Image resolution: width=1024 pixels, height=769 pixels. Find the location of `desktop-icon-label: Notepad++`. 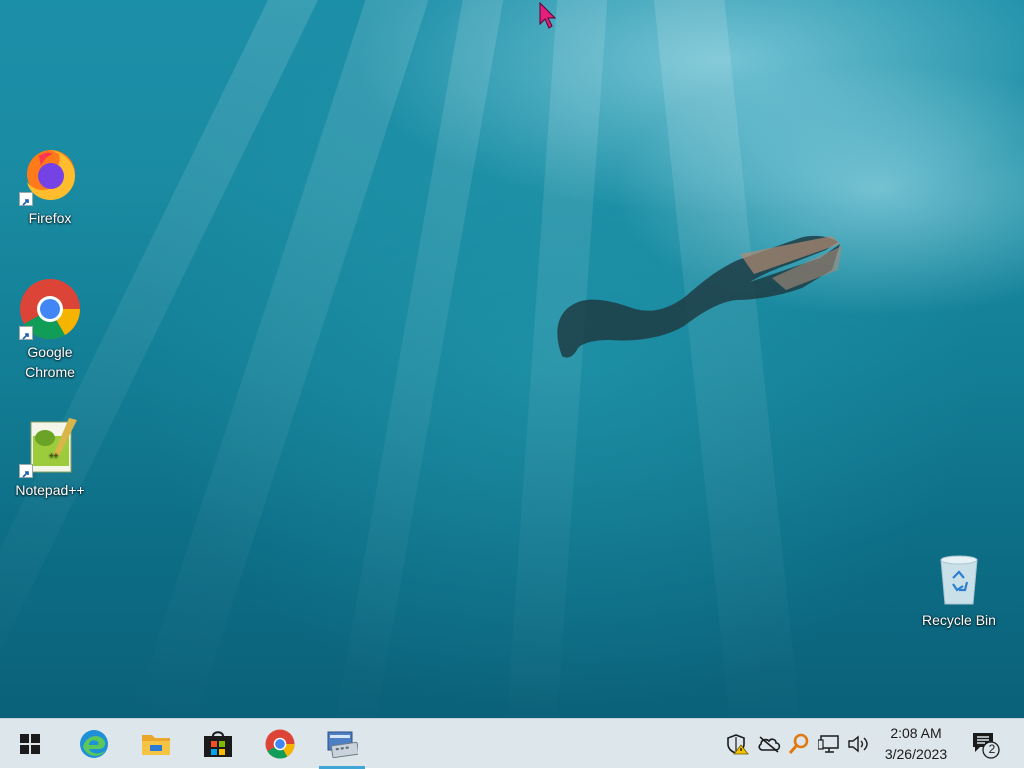

desktop-icon-label: Notepad++ is located at coordinates (50, 490).